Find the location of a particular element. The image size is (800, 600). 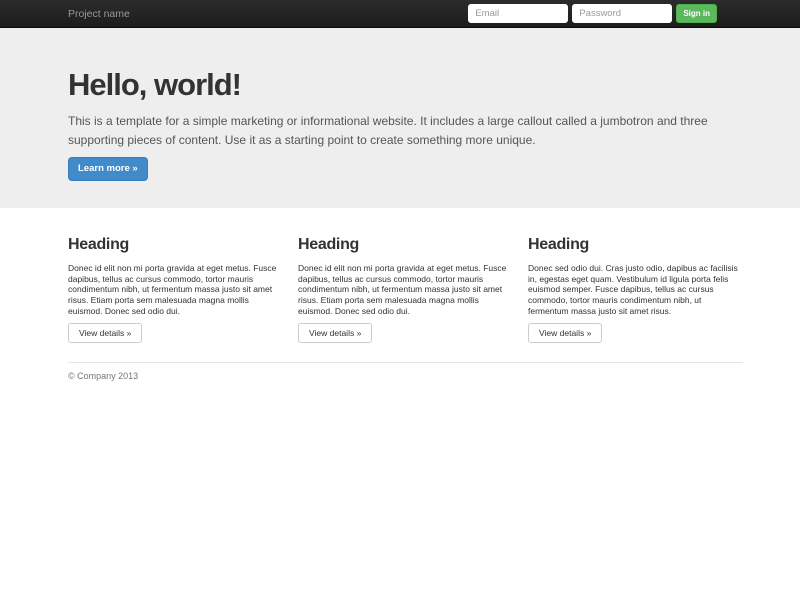

signin-form: Sign in is located at coordinates (592, 13).